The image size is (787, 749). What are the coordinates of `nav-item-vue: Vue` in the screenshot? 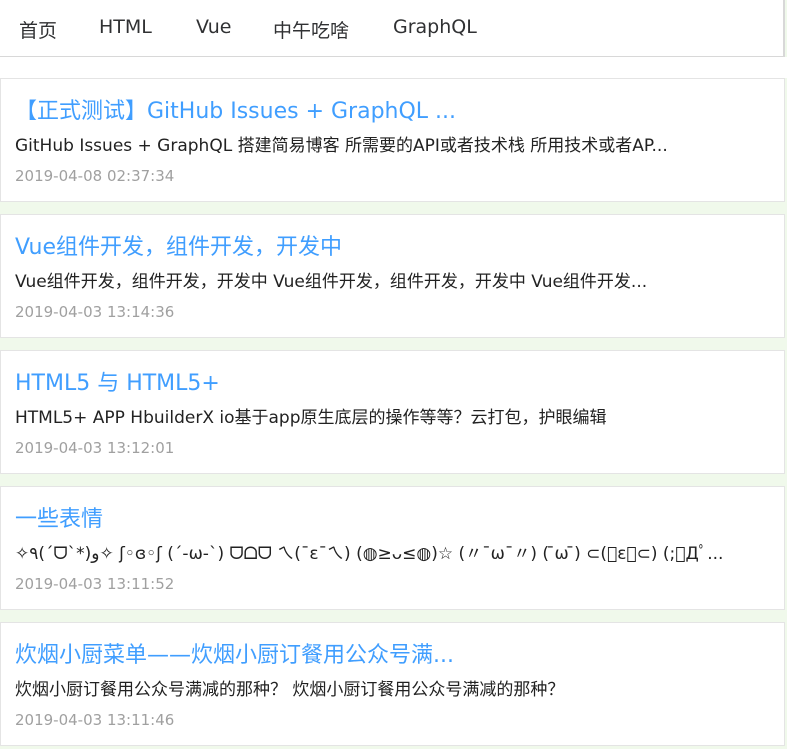 It's located at (213, 27).